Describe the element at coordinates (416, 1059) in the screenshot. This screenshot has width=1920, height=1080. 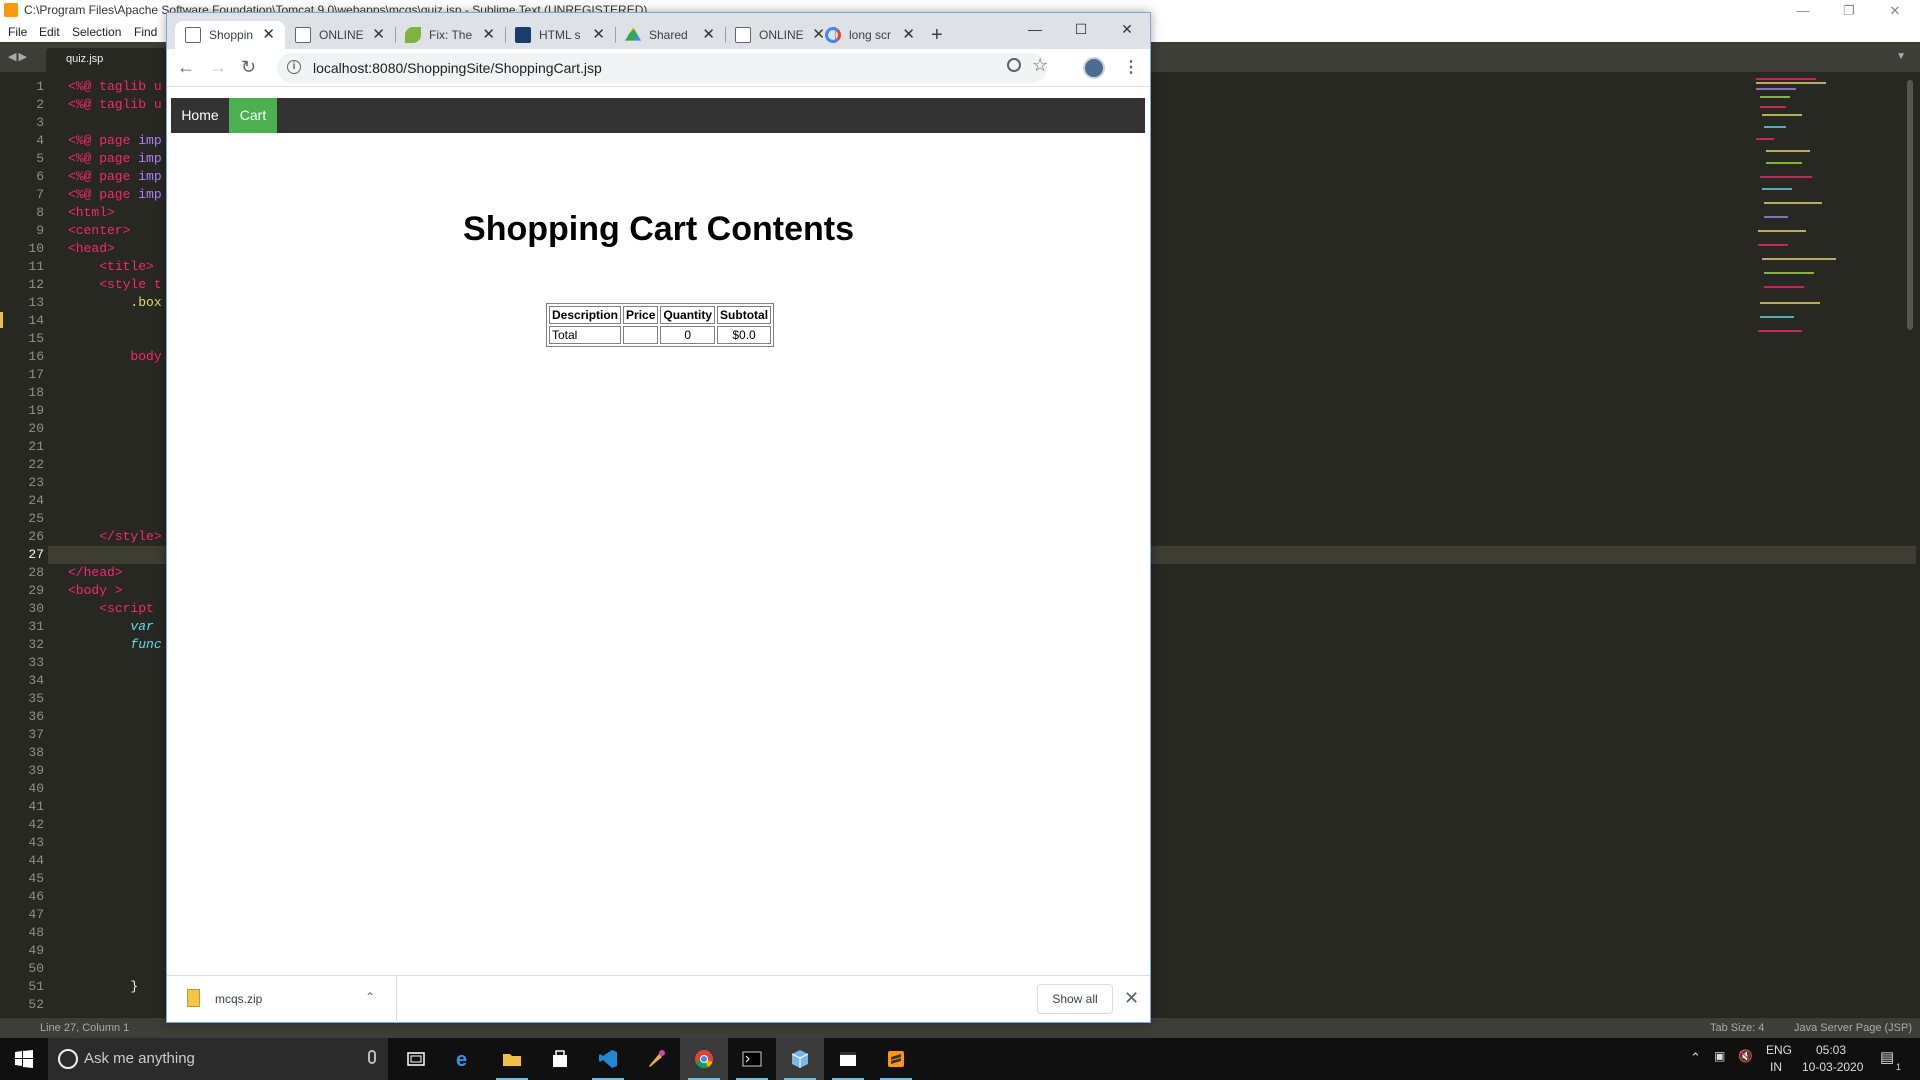
I see `task-view-button` at that location.